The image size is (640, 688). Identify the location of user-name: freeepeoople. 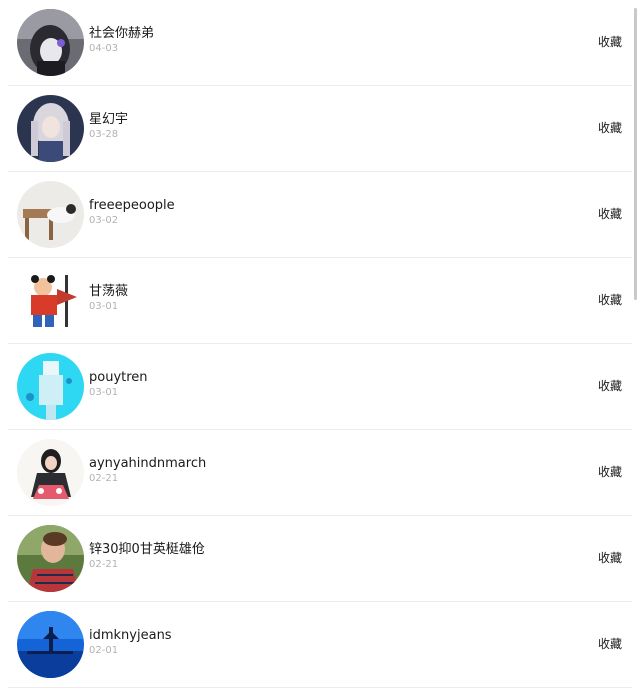
(132, 205).